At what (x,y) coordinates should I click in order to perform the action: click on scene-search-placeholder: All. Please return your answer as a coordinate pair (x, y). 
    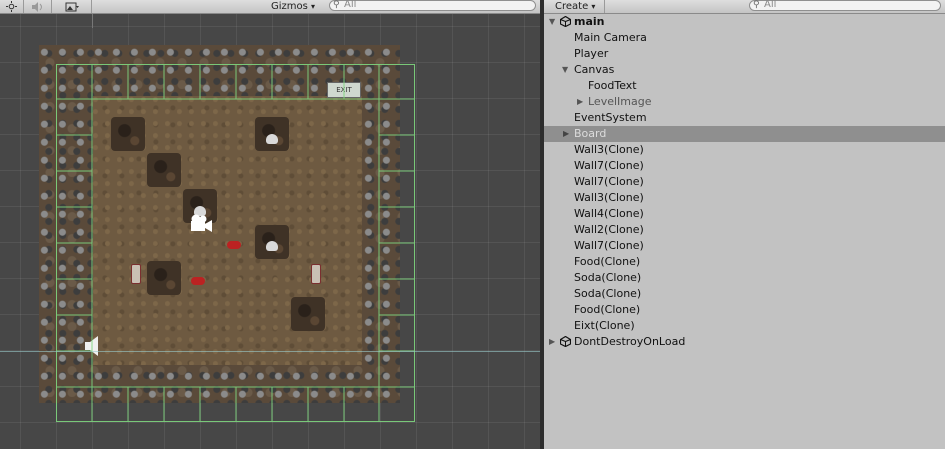
    Looking at the image, I should click on (350, 5).